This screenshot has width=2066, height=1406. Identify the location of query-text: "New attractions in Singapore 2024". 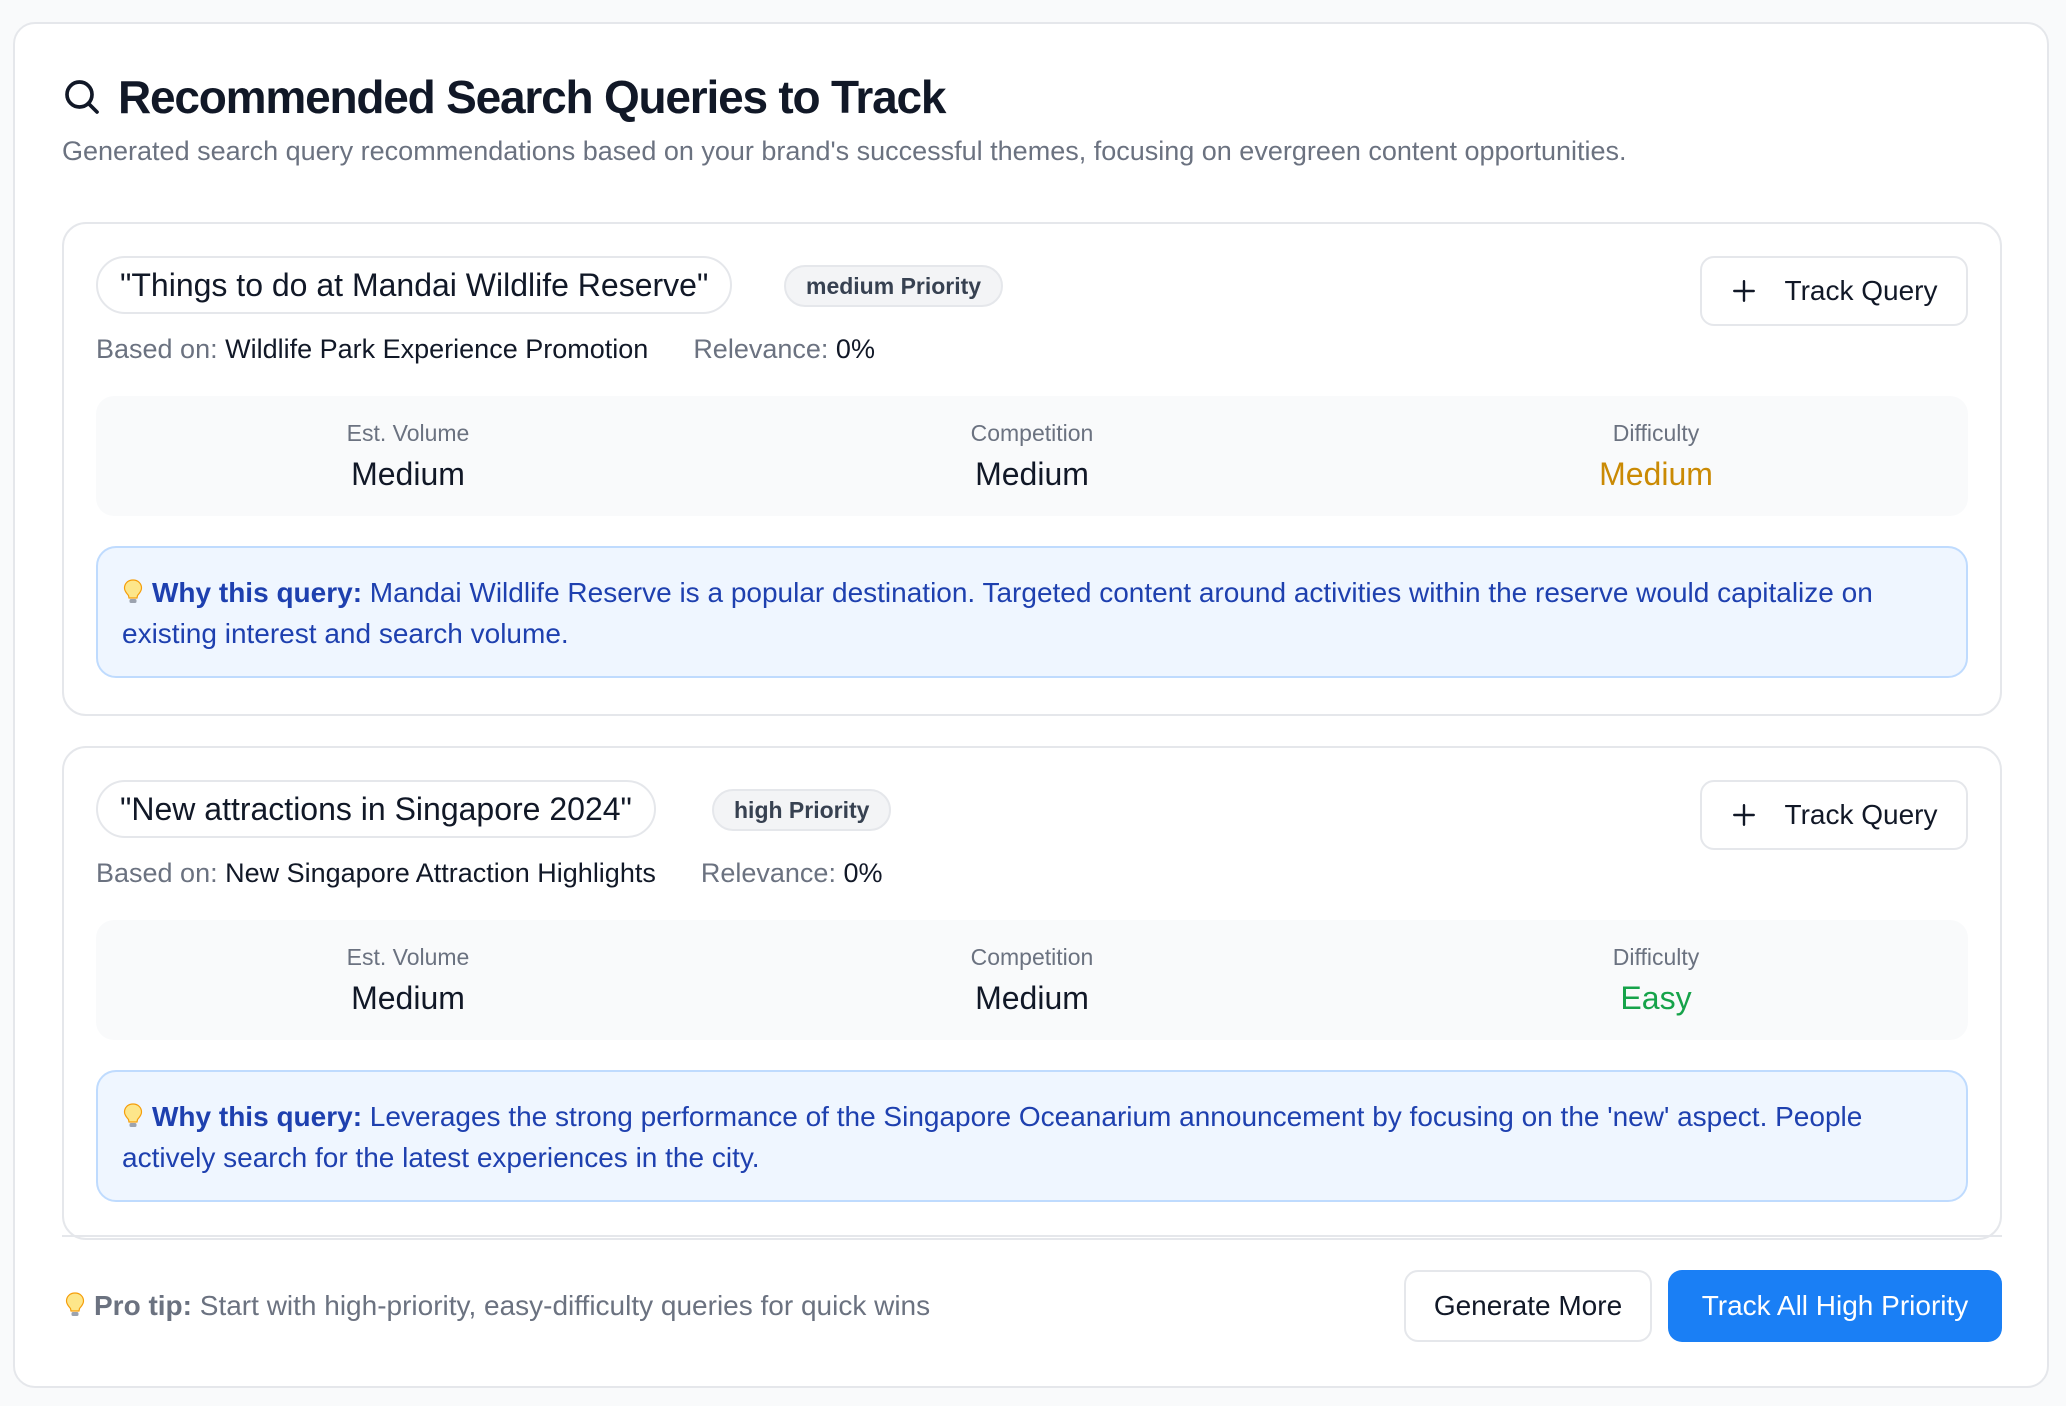
(376, 809).